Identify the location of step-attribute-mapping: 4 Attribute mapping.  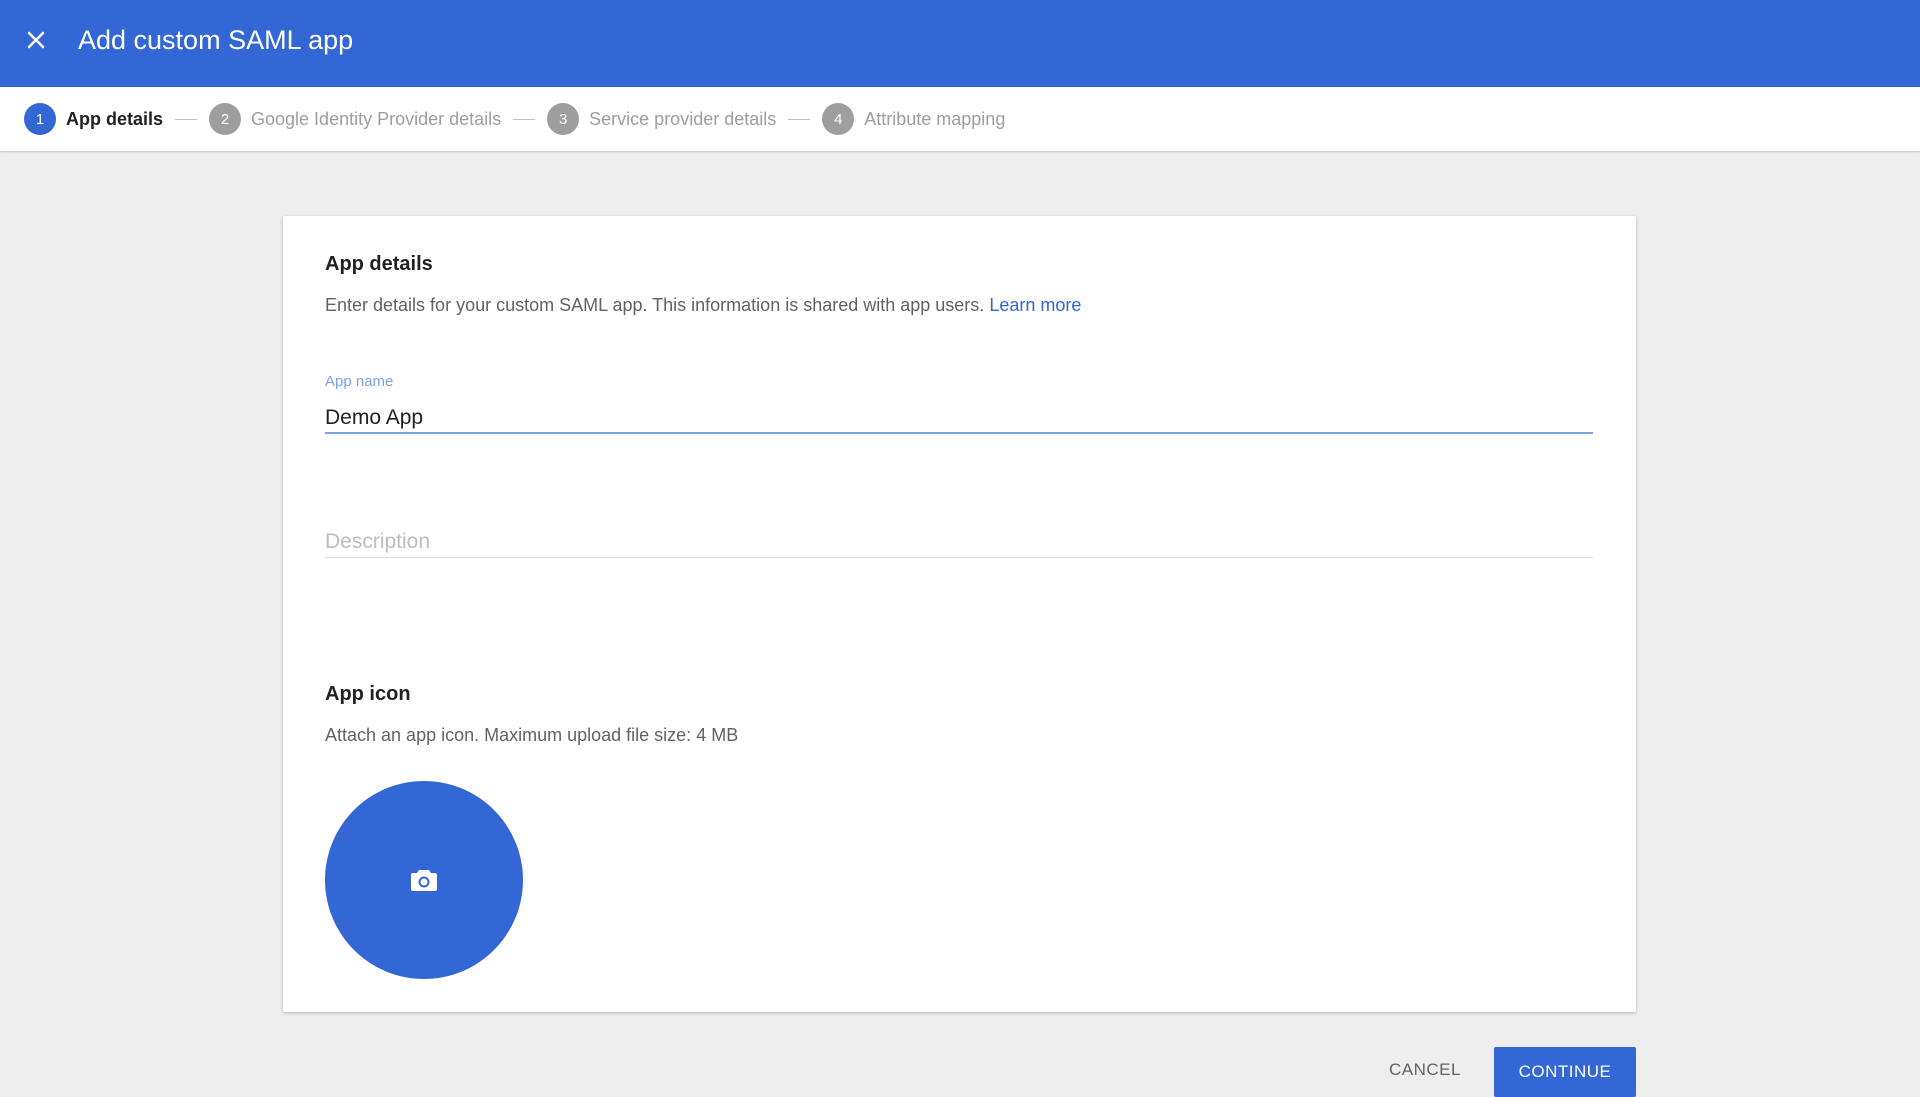
(913, 119).